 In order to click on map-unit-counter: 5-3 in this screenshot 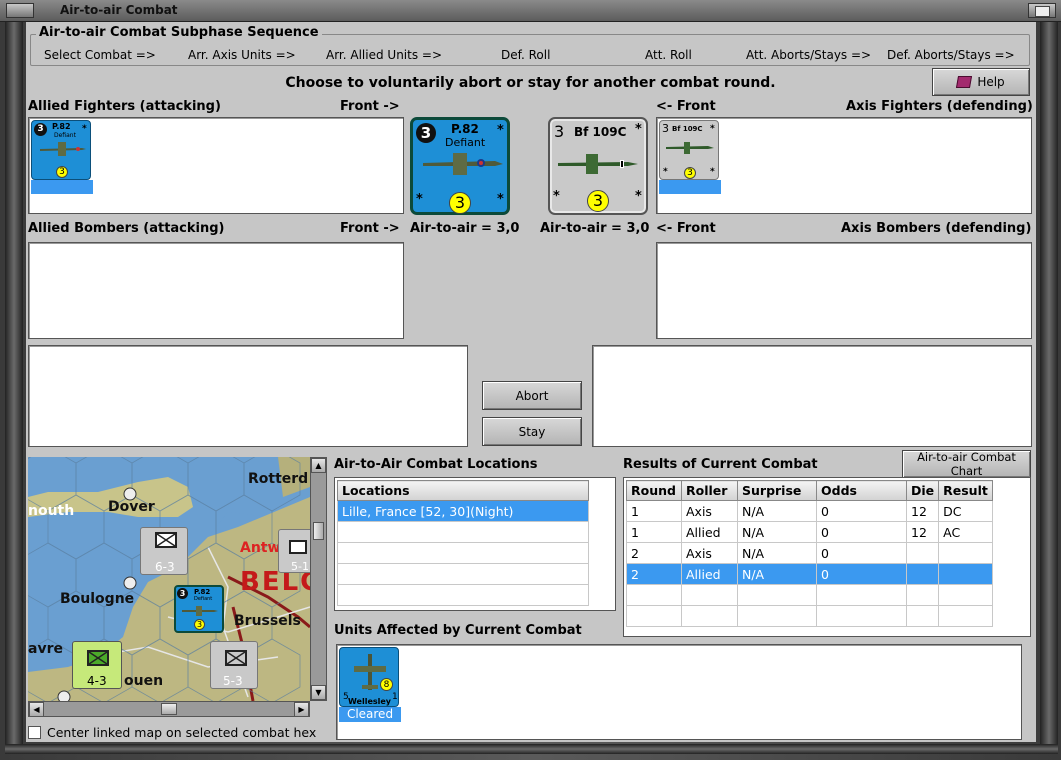, I will do `click(234, 665)`.